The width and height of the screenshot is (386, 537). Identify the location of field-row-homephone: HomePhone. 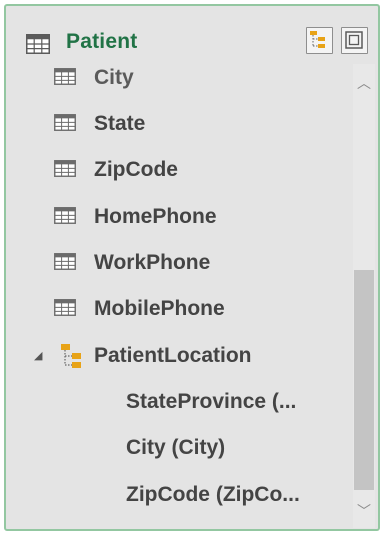
(176, 217).